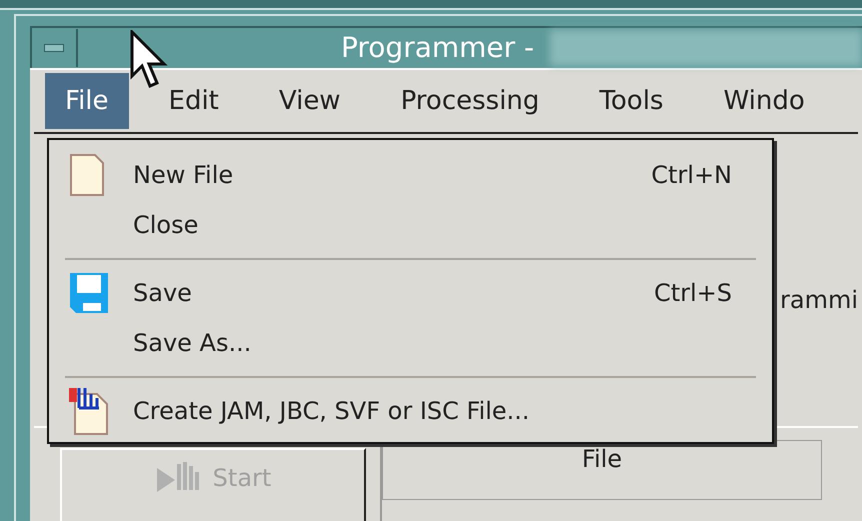 The width and height of the screenshot is (862, 521). Describe the element at coordinates (470, 101) in the screenshot. I see `menu-bar-item: Processing` at that location.